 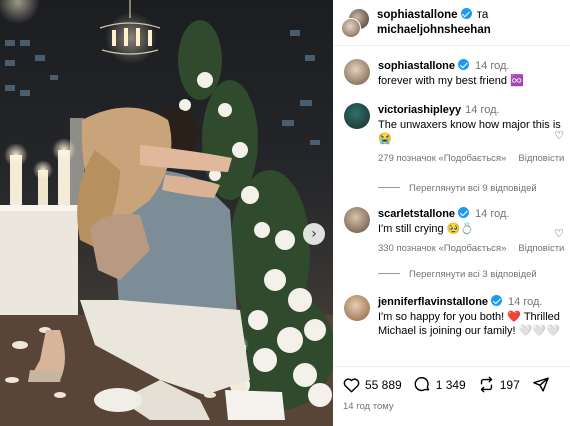 I want to click on repost-button: 197, so click(x=499, y=384).